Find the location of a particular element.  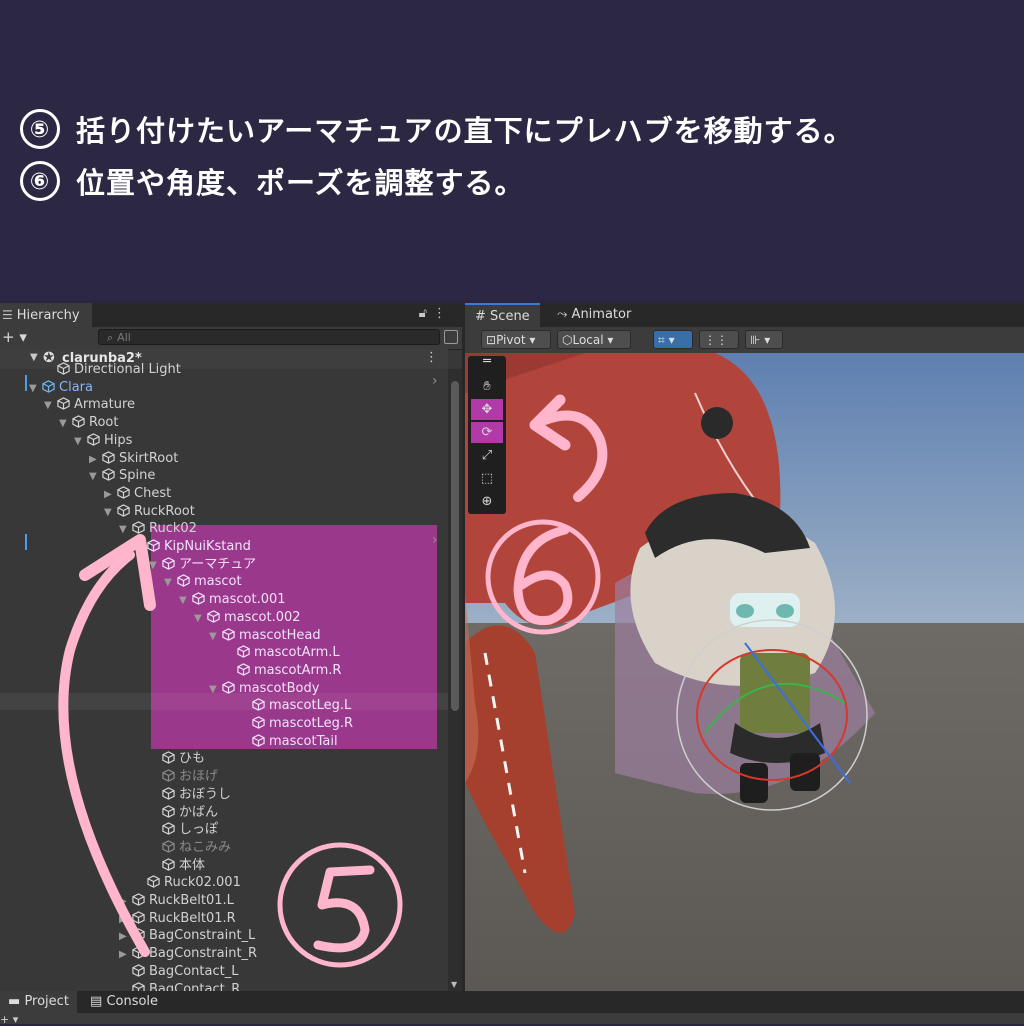

hierarchy-row: おほげ is located at coordinates (183, 776).